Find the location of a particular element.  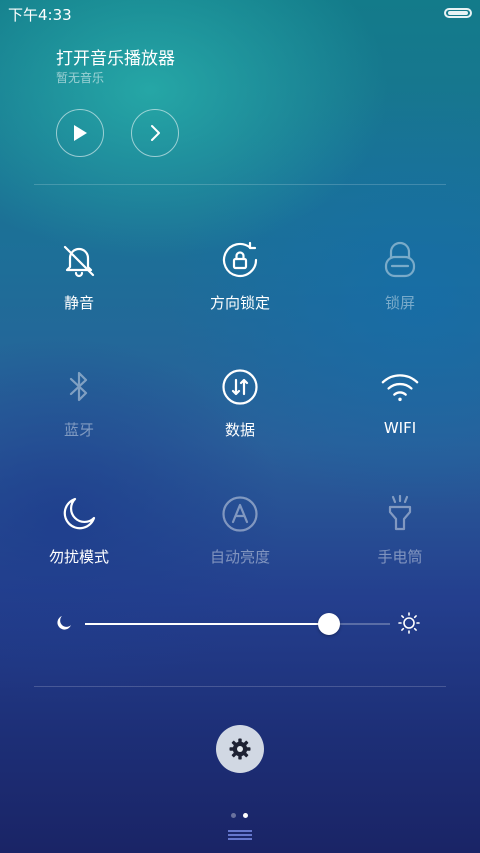

wifi-icon is located at coordinates (400, 387).